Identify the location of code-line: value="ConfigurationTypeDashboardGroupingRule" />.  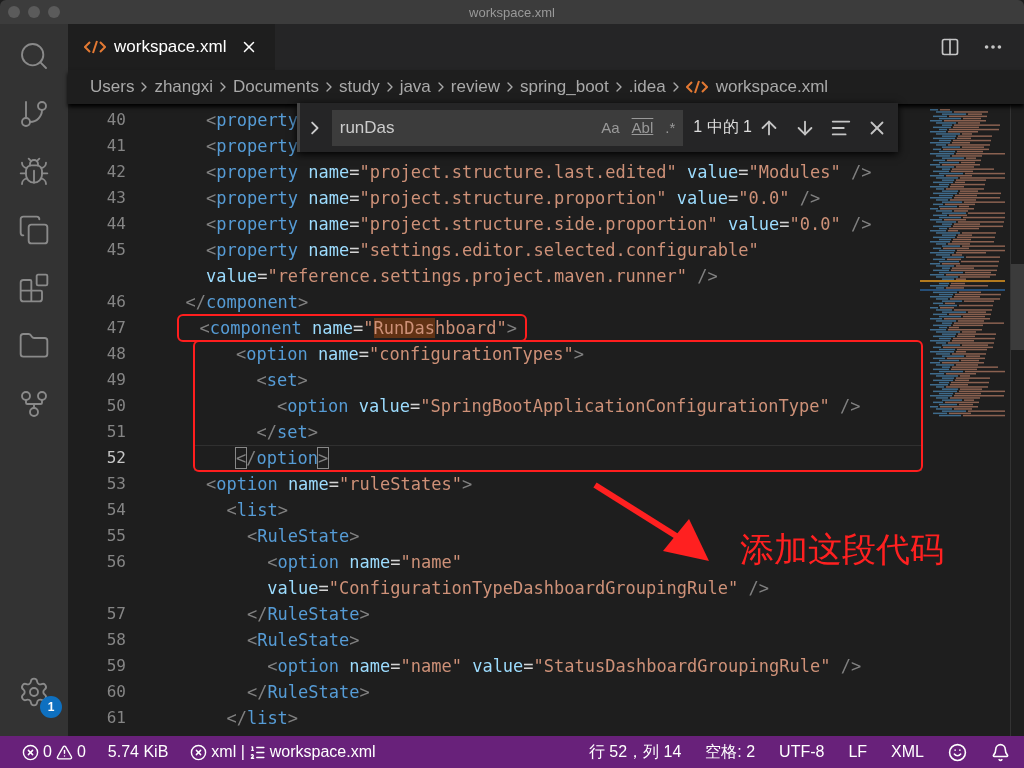
(517, 588).